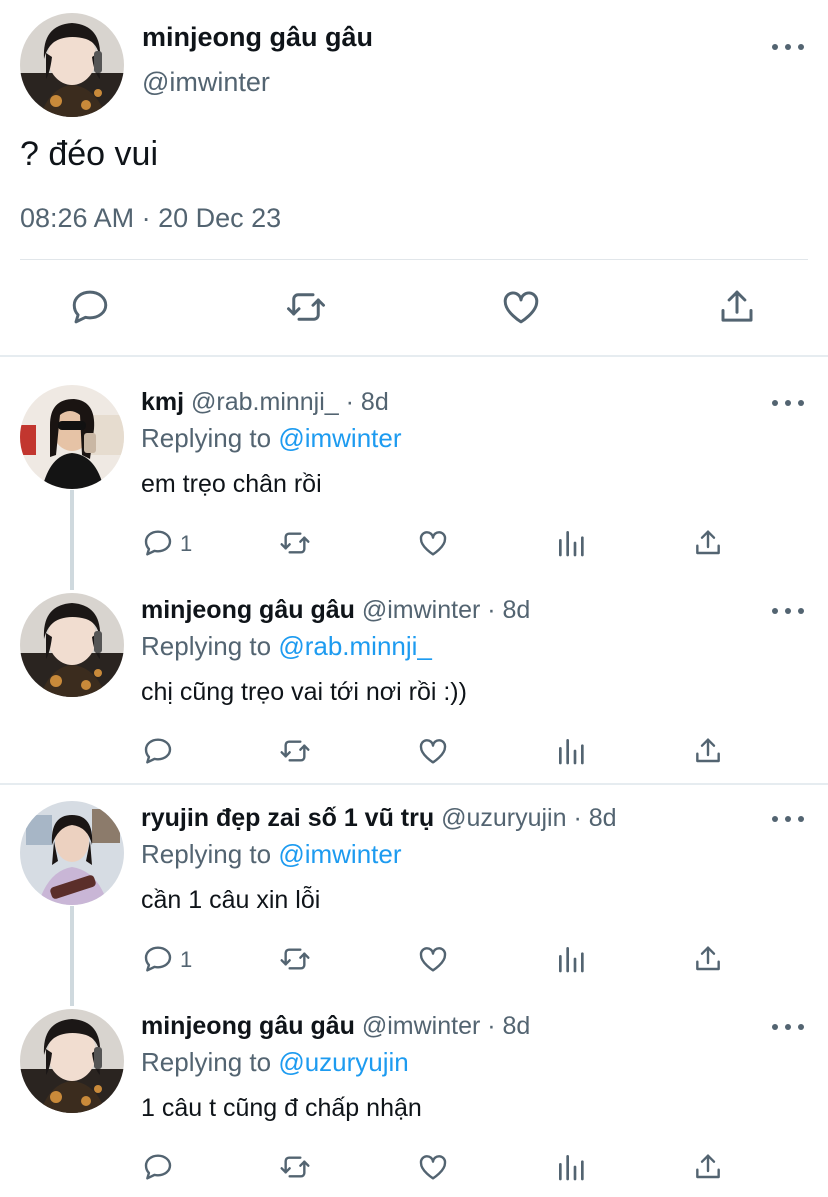 The image size is (828, 1197). I want to click on reply-text: em trẹo chân rồi, so click(231, 484).